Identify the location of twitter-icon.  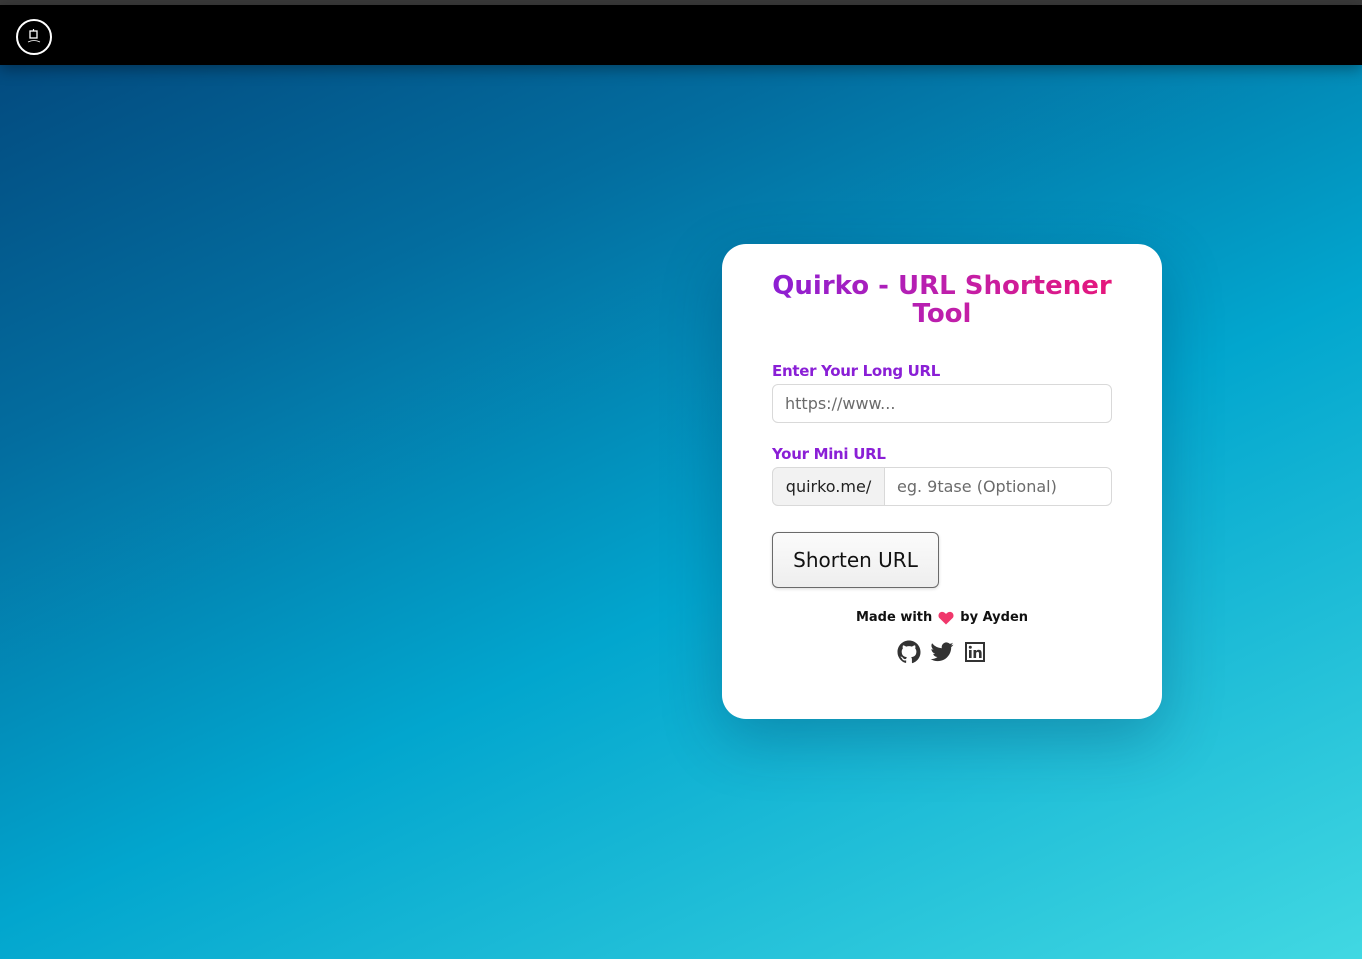
(942, 652).